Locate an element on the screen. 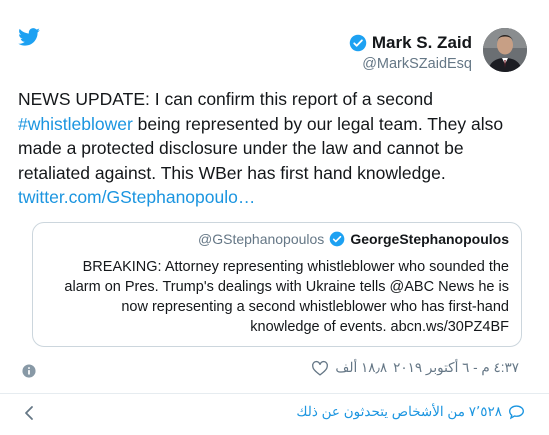 This screenshot has height=435, width=549. quoted-author-name: GeorgeStephanopoulos is located at coordinates (429, 239).